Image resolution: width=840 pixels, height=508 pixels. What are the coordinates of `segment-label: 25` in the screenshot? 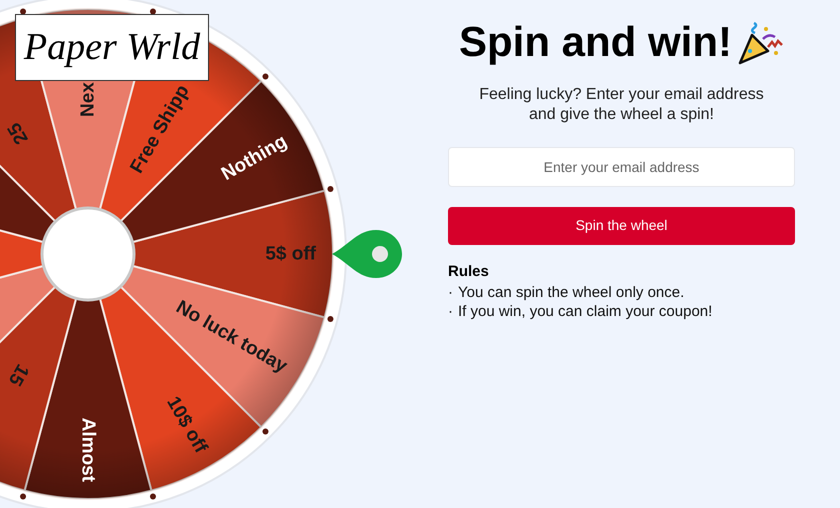 It's located at (18, 133).